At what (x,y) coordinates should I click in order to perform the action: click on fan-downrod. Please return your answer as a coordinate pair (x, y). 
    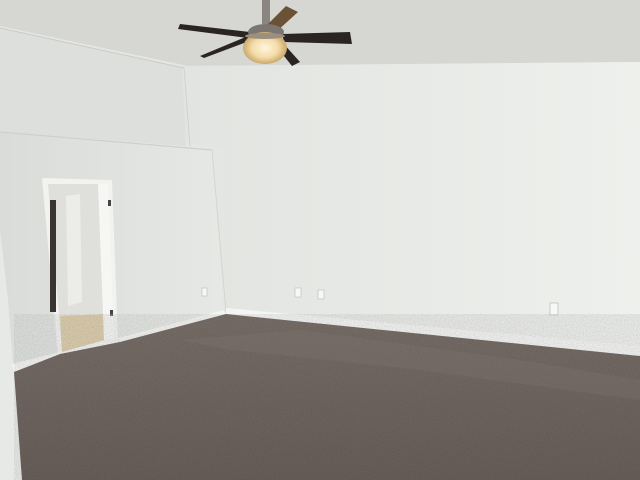
    Looking at the image, I should click on (266, 12).